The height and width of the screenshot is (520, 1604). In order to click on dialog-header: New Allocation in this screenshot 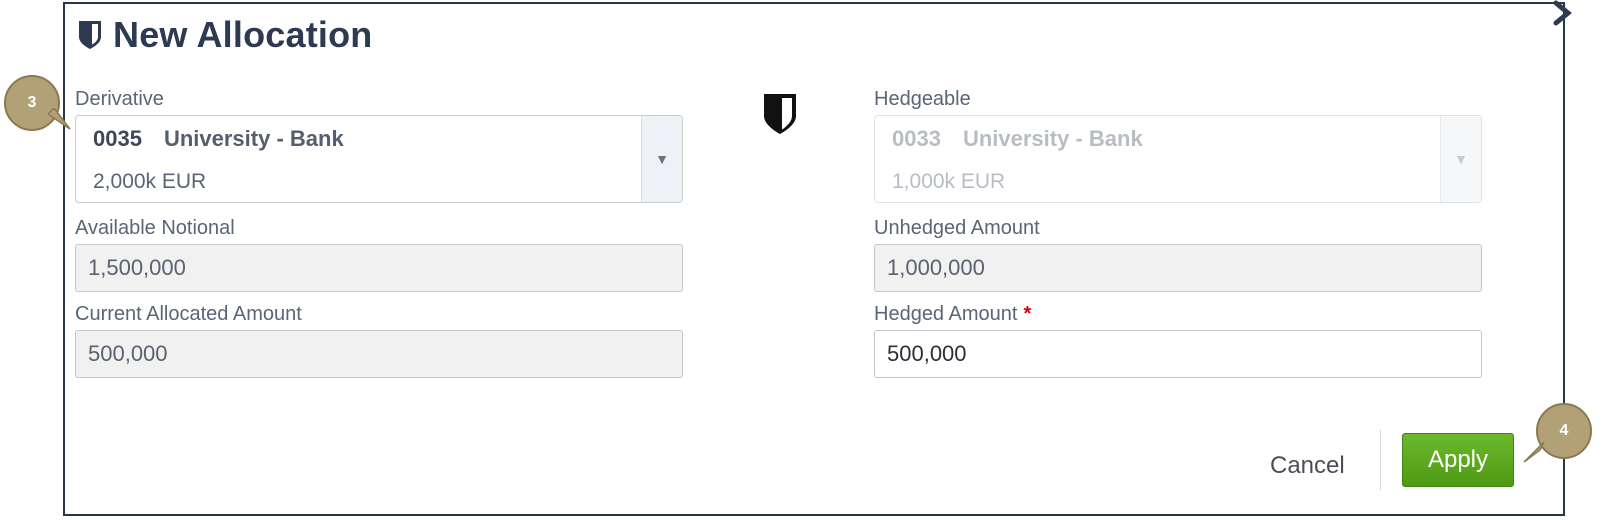, I will do `click(225, 35)`.